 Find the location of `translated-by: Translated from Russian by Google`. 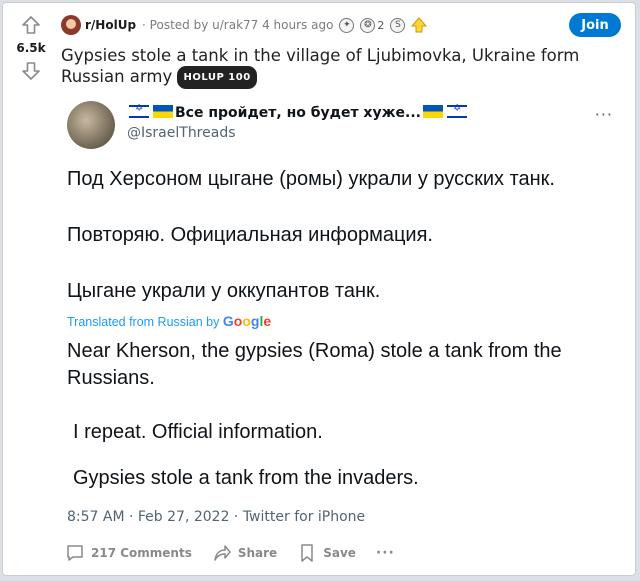

translated-by: Translated from Russian by Google is located at coordinates (169, 321).